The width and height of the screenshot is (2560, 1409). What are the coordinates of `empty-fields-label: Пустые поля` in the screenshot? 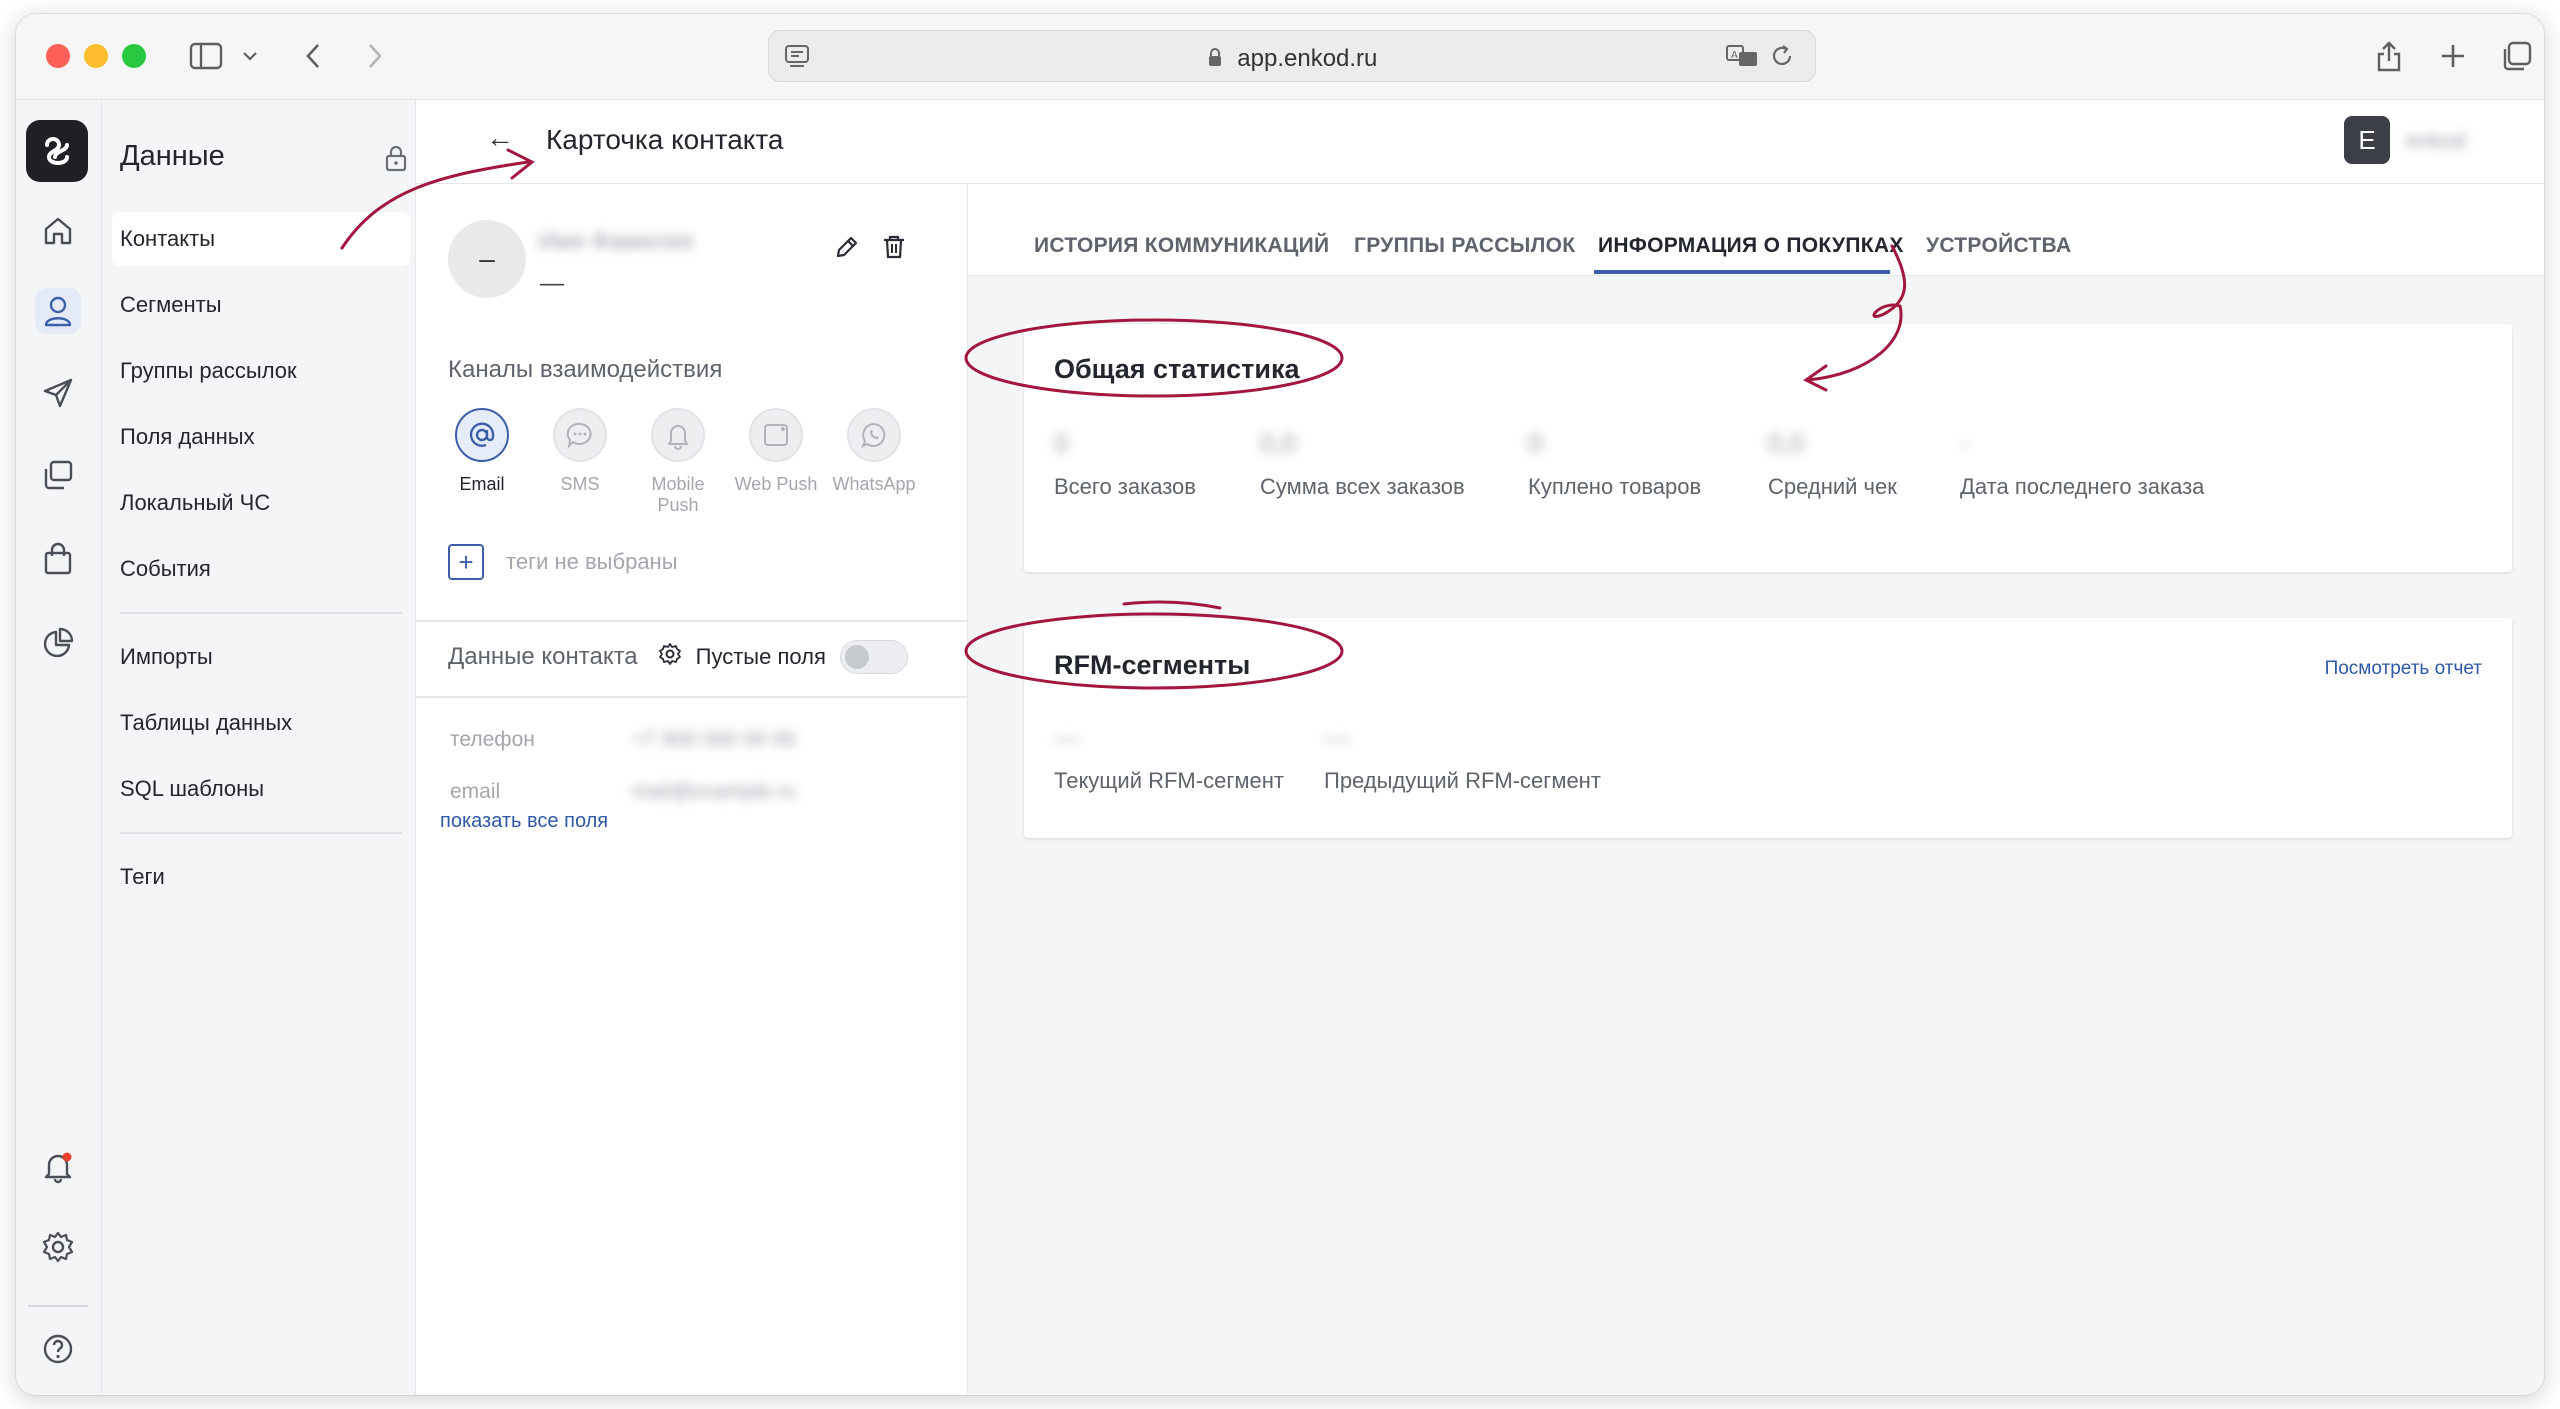 It's located at (760, 656).